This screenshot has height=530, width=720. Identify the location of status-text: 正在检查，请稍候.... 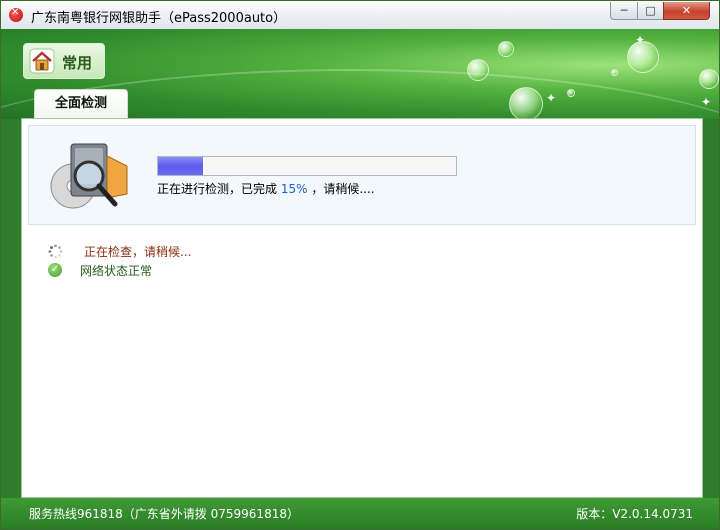
(138, 252).